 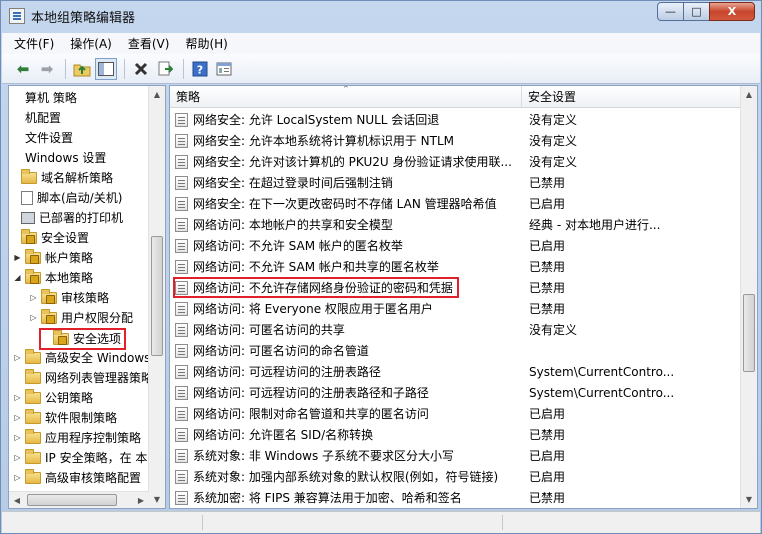 I want to click on tree-horizontal-scrollbar: ◀ ▶, so click(x=79, y=499).